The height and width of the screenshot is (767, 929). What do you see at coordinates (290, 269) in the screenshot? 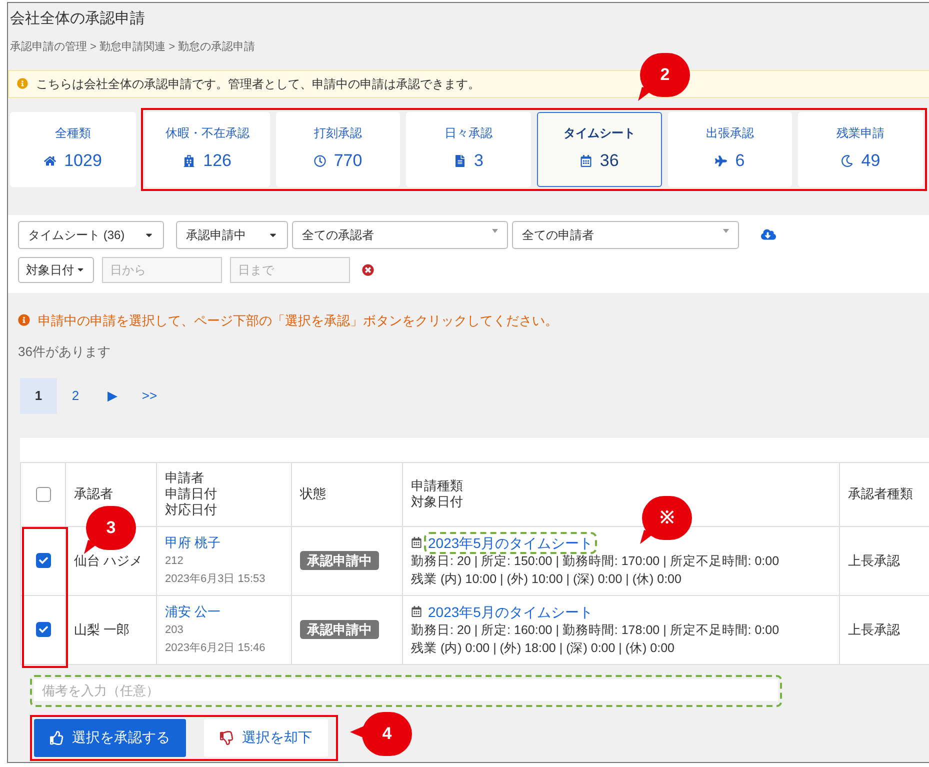
I see `date-to-field: 日まで` at bounding box center [290, 269].